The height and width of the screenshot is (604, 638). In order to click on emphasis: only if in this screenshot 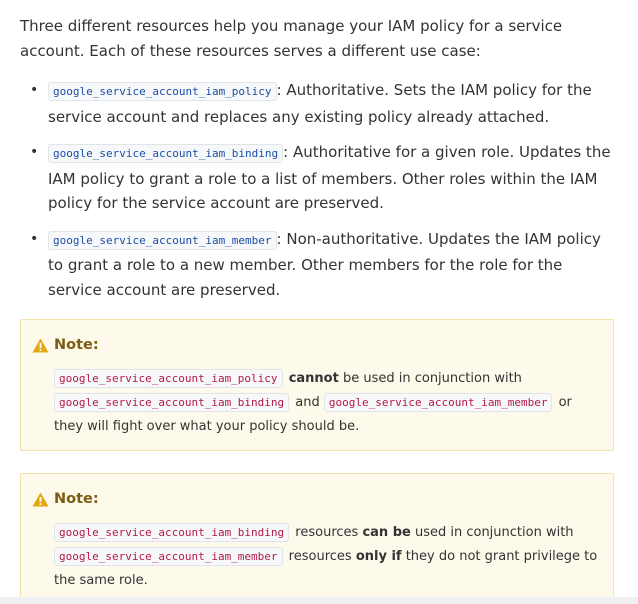, I will do `click(378, 556)`.